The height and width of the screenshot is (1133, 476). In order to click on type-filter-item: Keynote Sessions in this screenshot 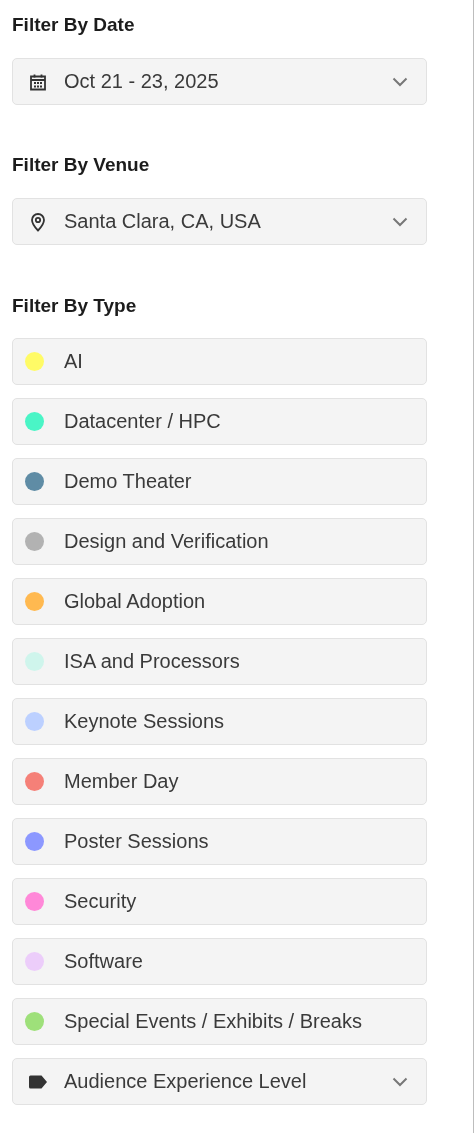, I will do `click(219, 721)`.